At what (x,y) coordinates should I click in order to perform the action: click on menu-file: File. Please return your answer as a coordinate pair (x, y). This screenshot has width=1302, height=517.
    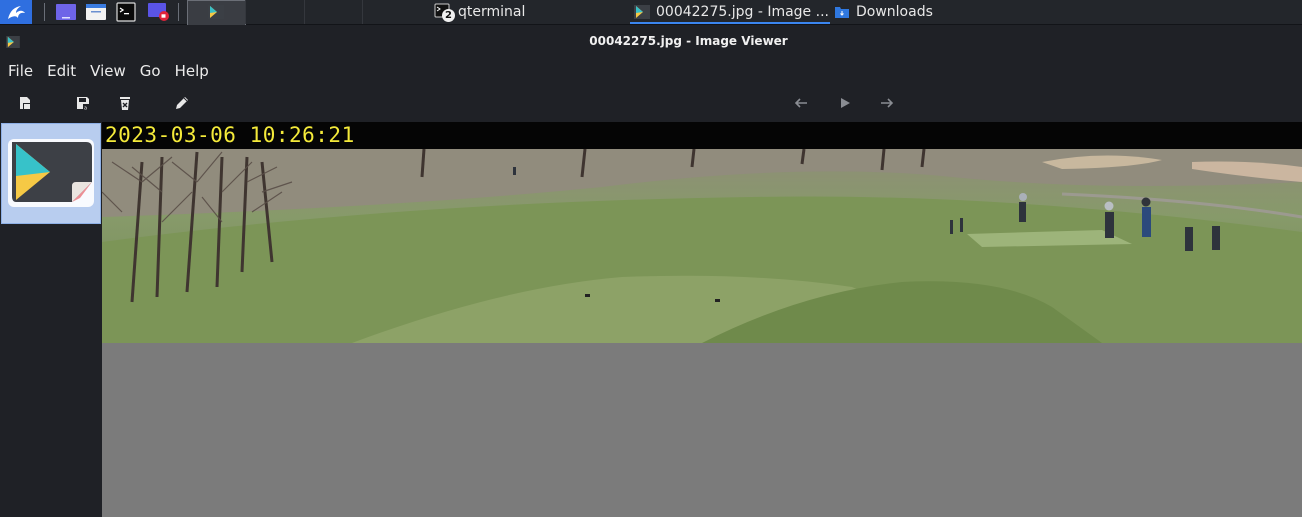
    Looking at the image, I should click on (20, 71).